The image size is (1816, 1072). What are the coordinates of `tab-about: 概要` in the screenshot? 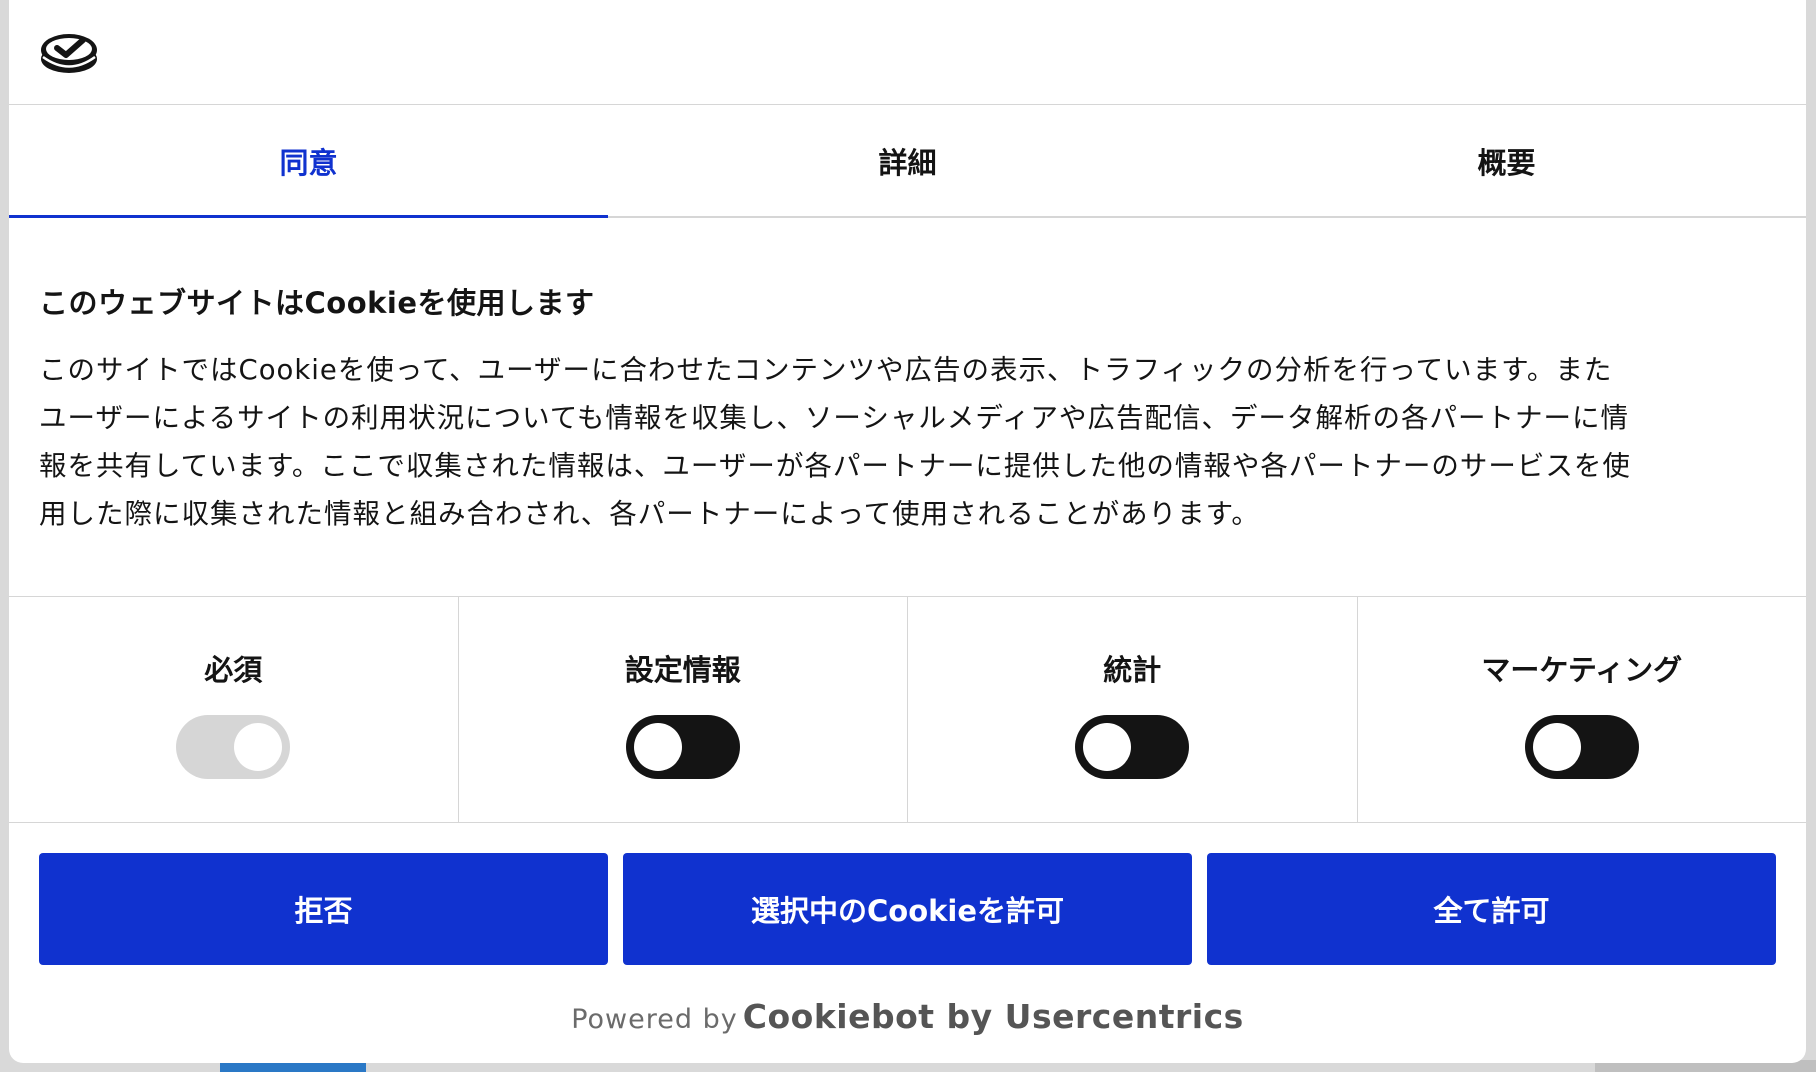 It's located at (1506, 160).